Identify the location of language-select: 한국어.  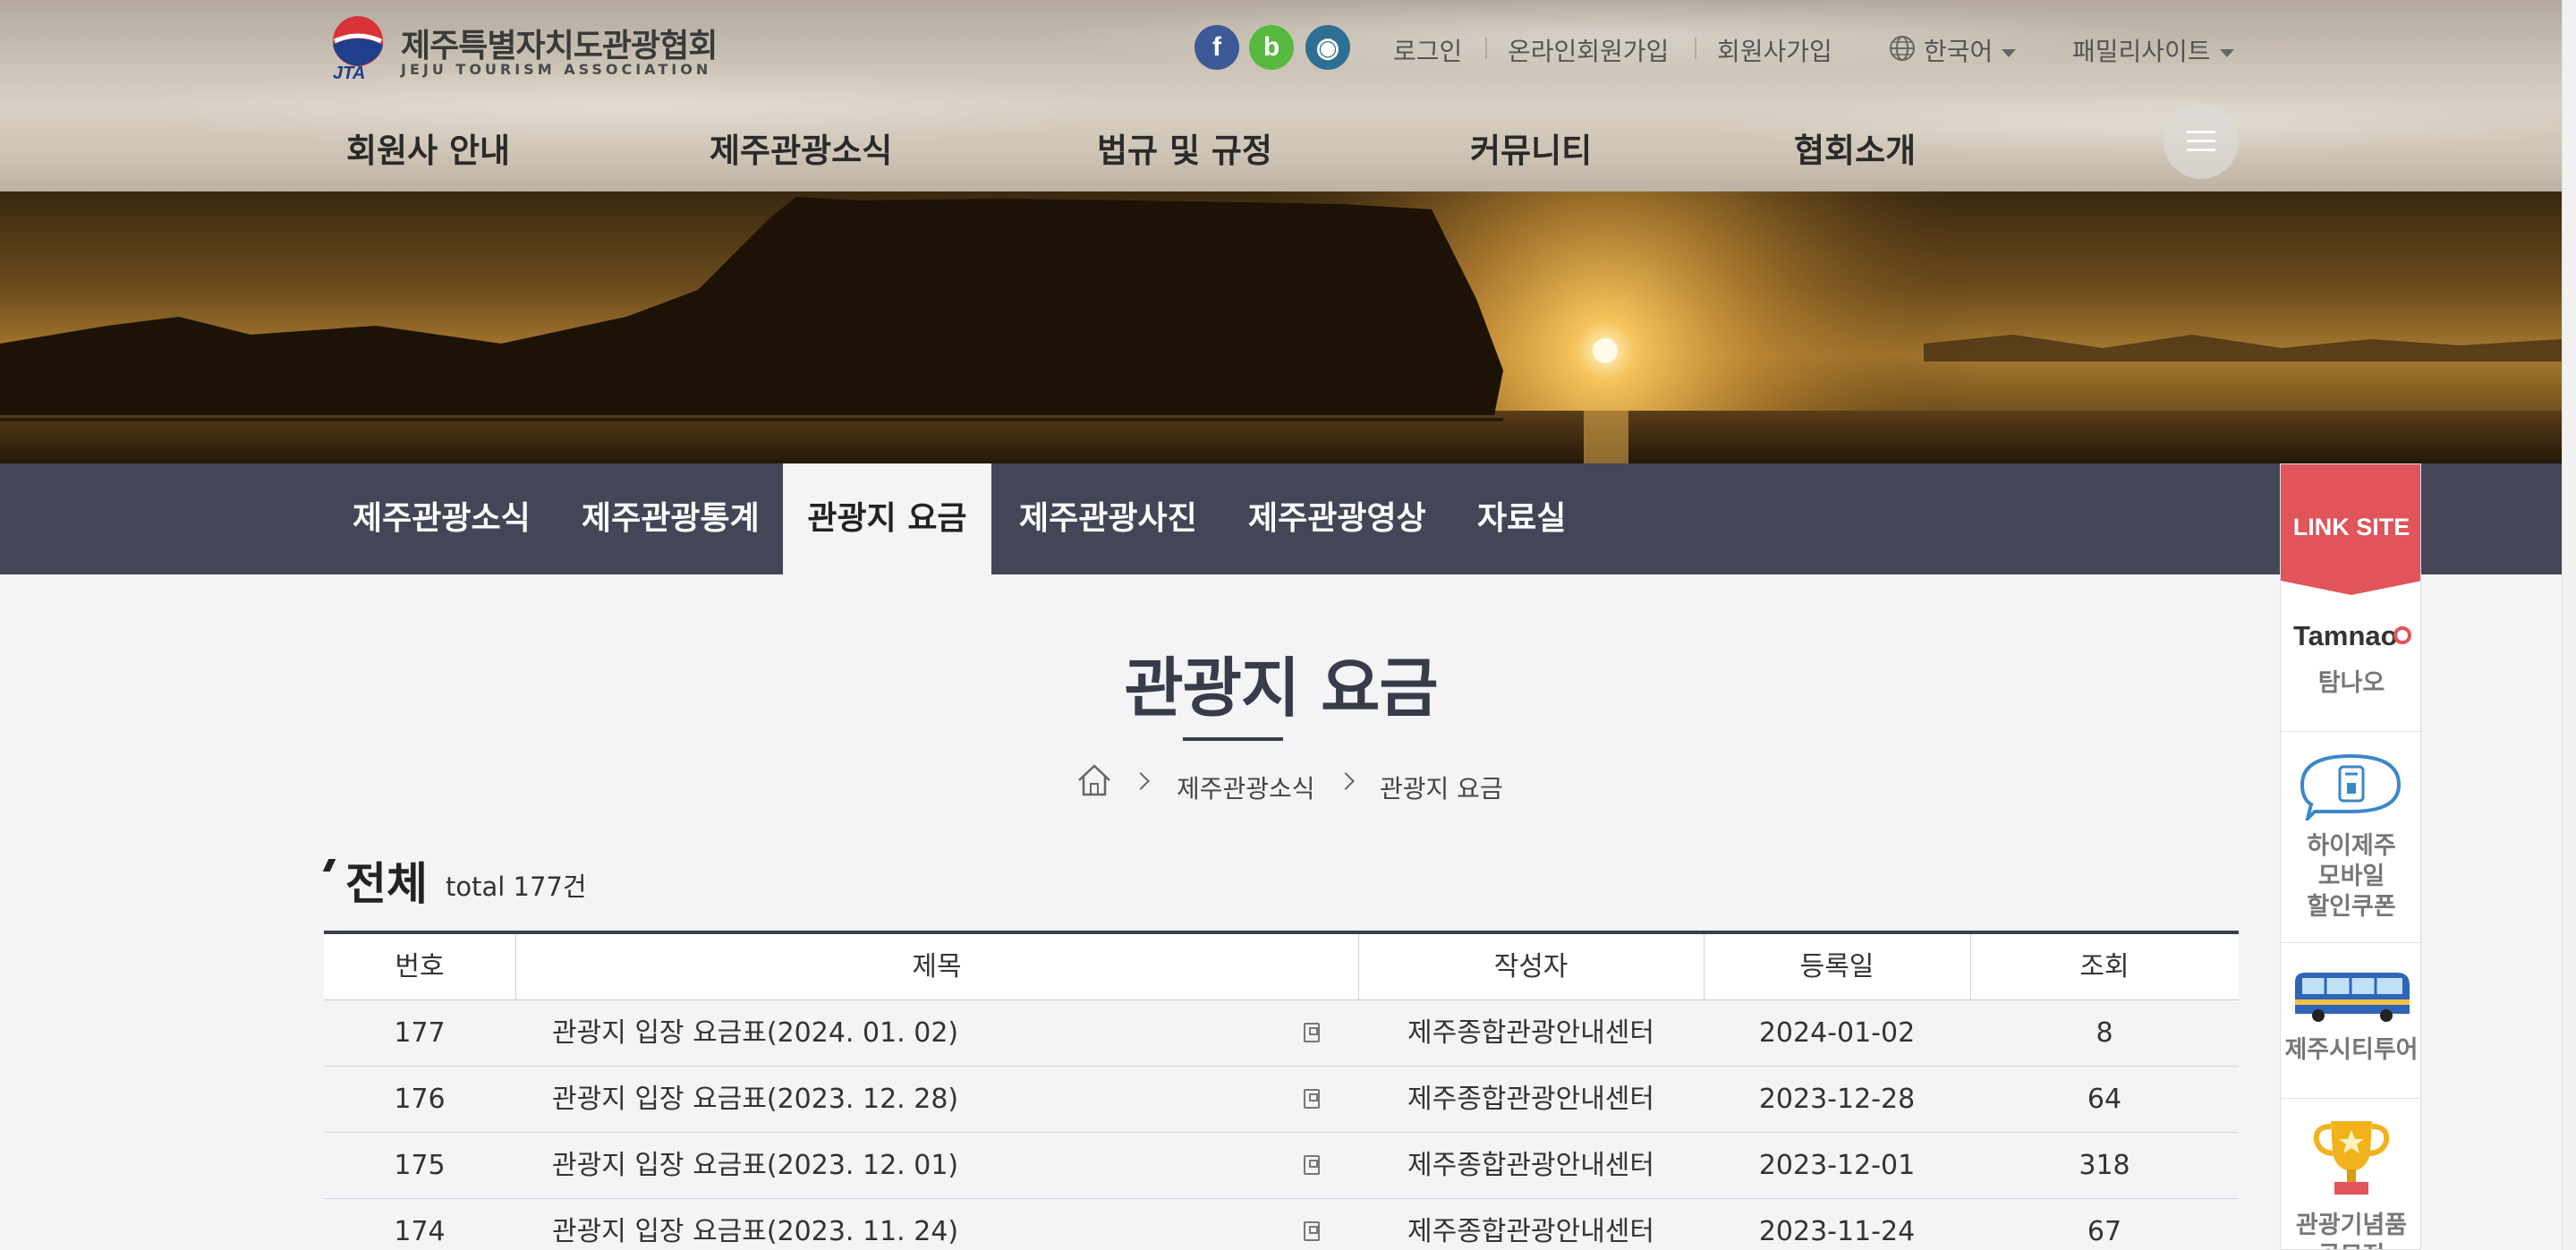
(1970, 50).